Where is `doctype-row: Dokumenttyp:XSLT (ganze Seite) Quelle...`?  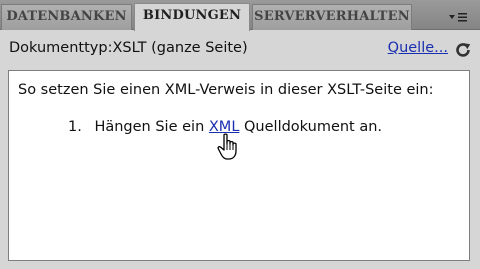
doctype-row: Dokumenttyp:XSLT (ganze Seite) Quelle... is located at coordinates (240, 49).